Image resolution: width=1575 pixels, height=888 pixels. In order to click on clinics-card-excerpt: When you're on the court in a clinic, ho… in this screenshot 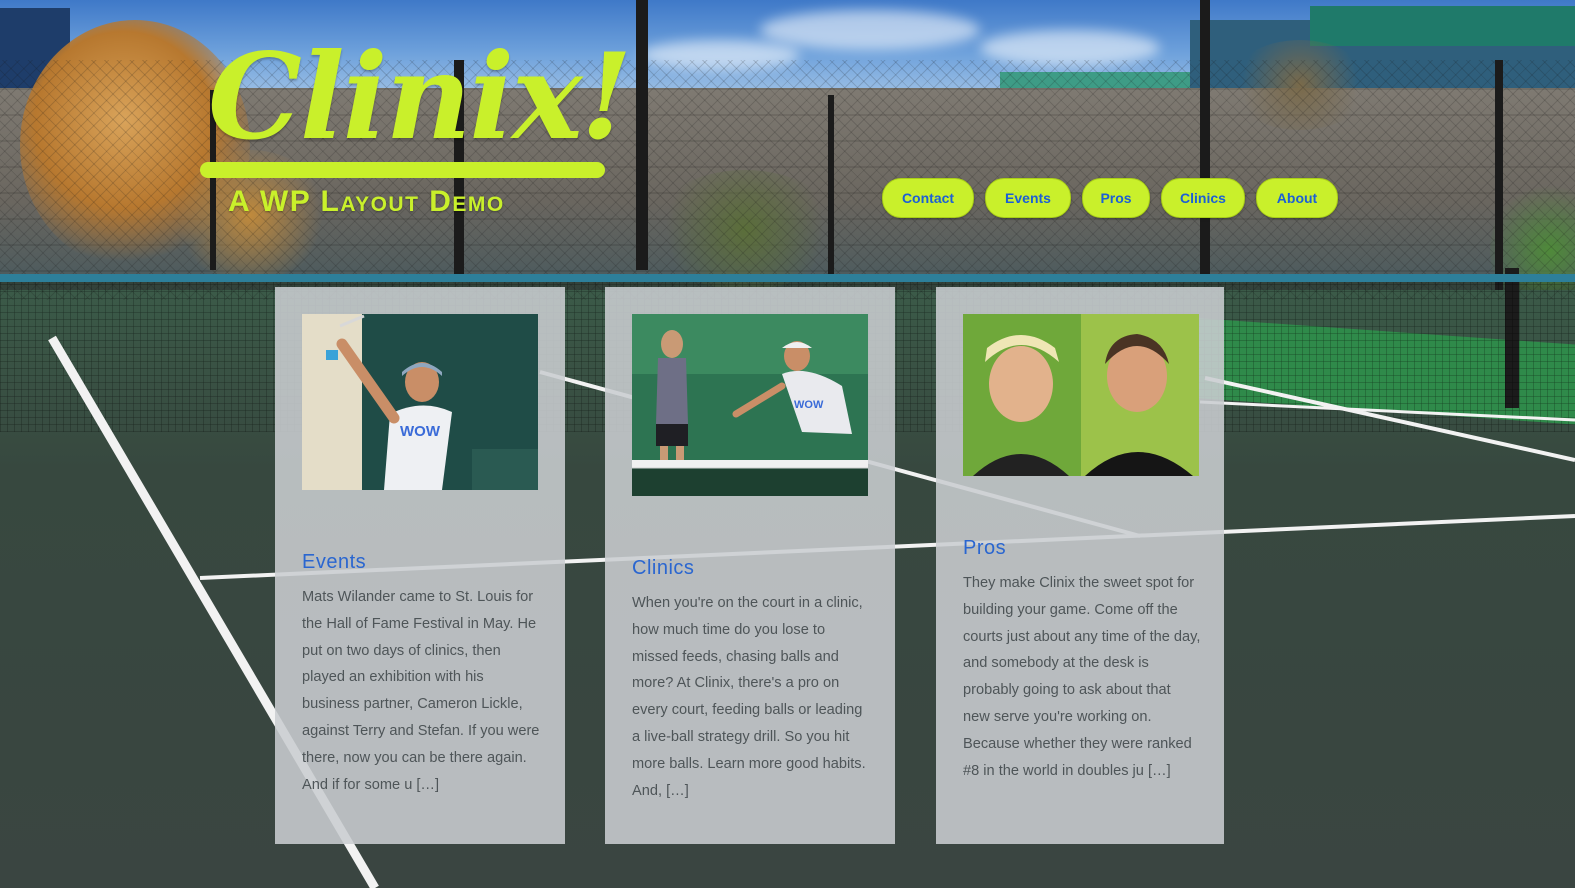, I will do `click(749, 697)`.